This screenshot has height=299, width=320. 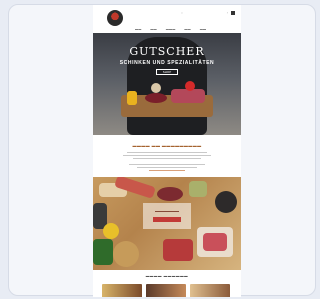 What do you see at coordinates (233, 13) in the screenshot?
I see `cart-icon` at bounding box center [233, 13].